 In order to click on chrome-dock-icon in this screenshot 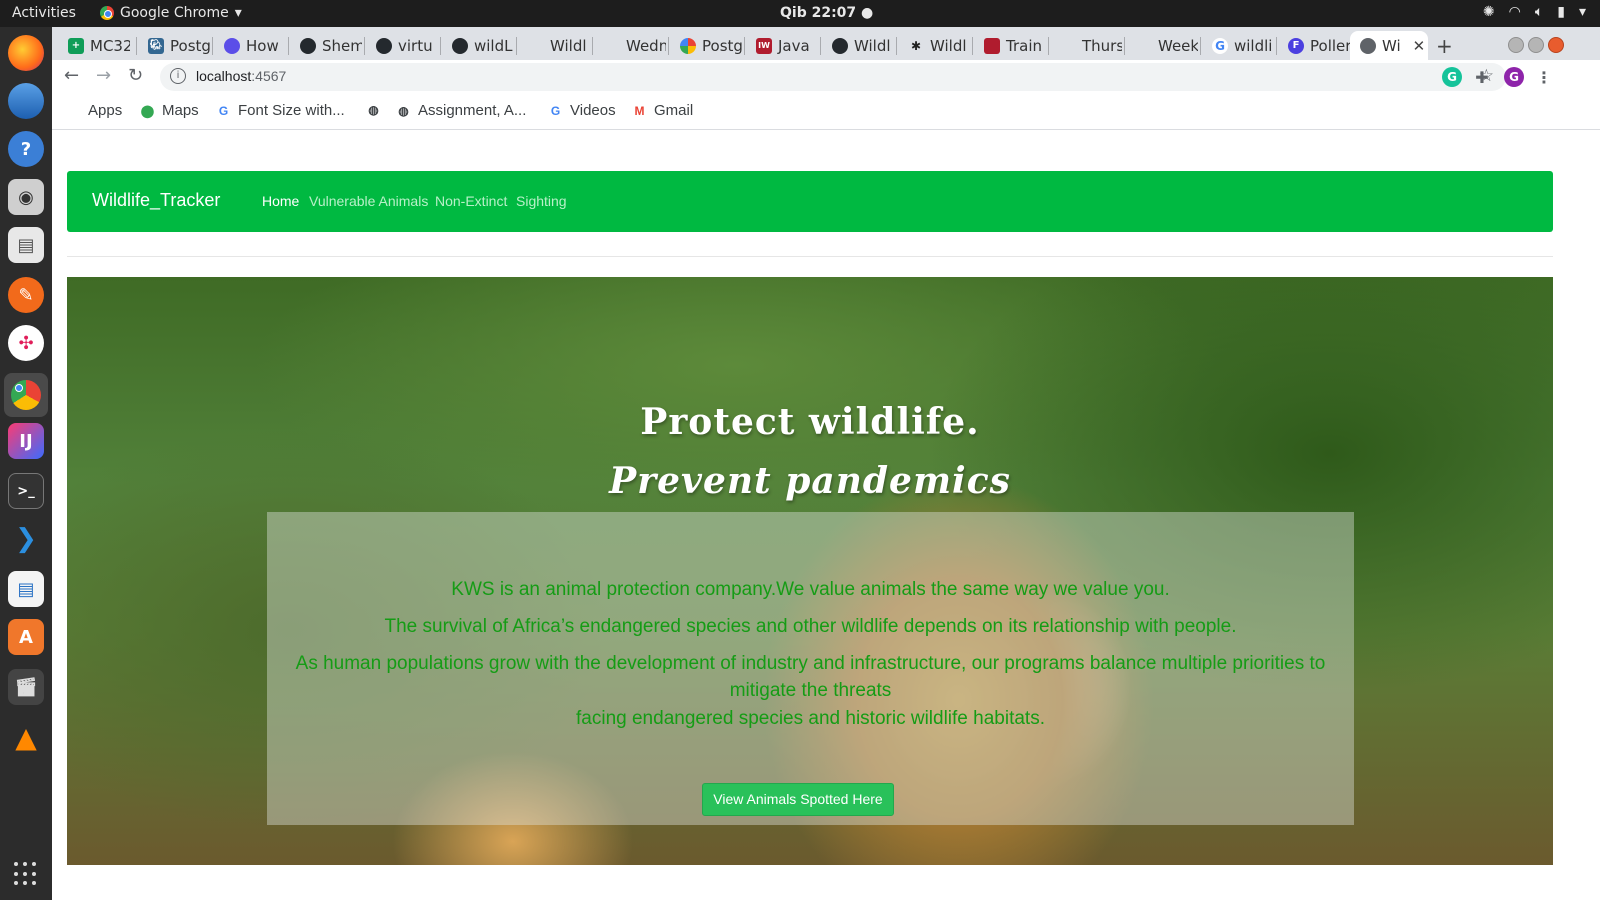, I will do `click(26, 395)`.